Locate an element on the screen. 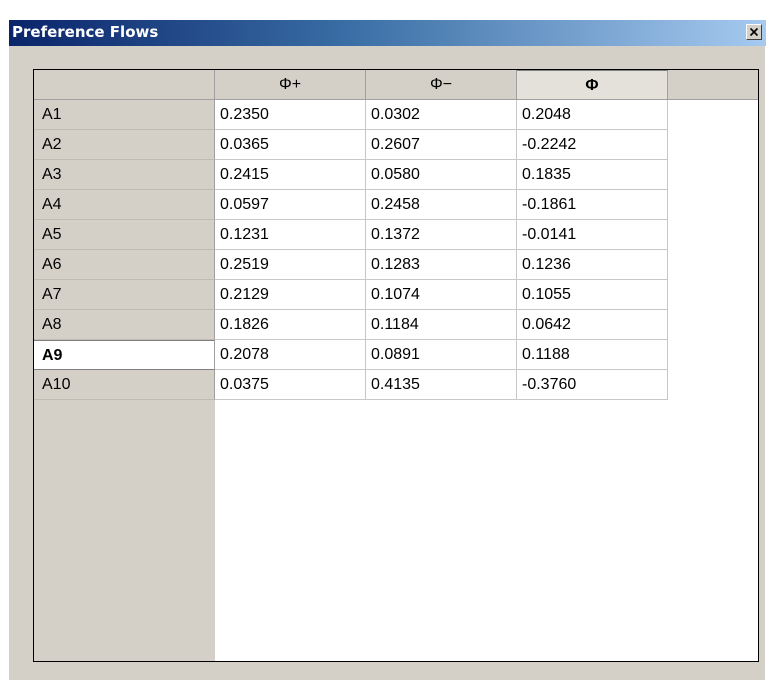 The height and width of the screenshot is (680, 771). table-cell-phi-plus: 0.2415 is located at coordinates (290, 175).